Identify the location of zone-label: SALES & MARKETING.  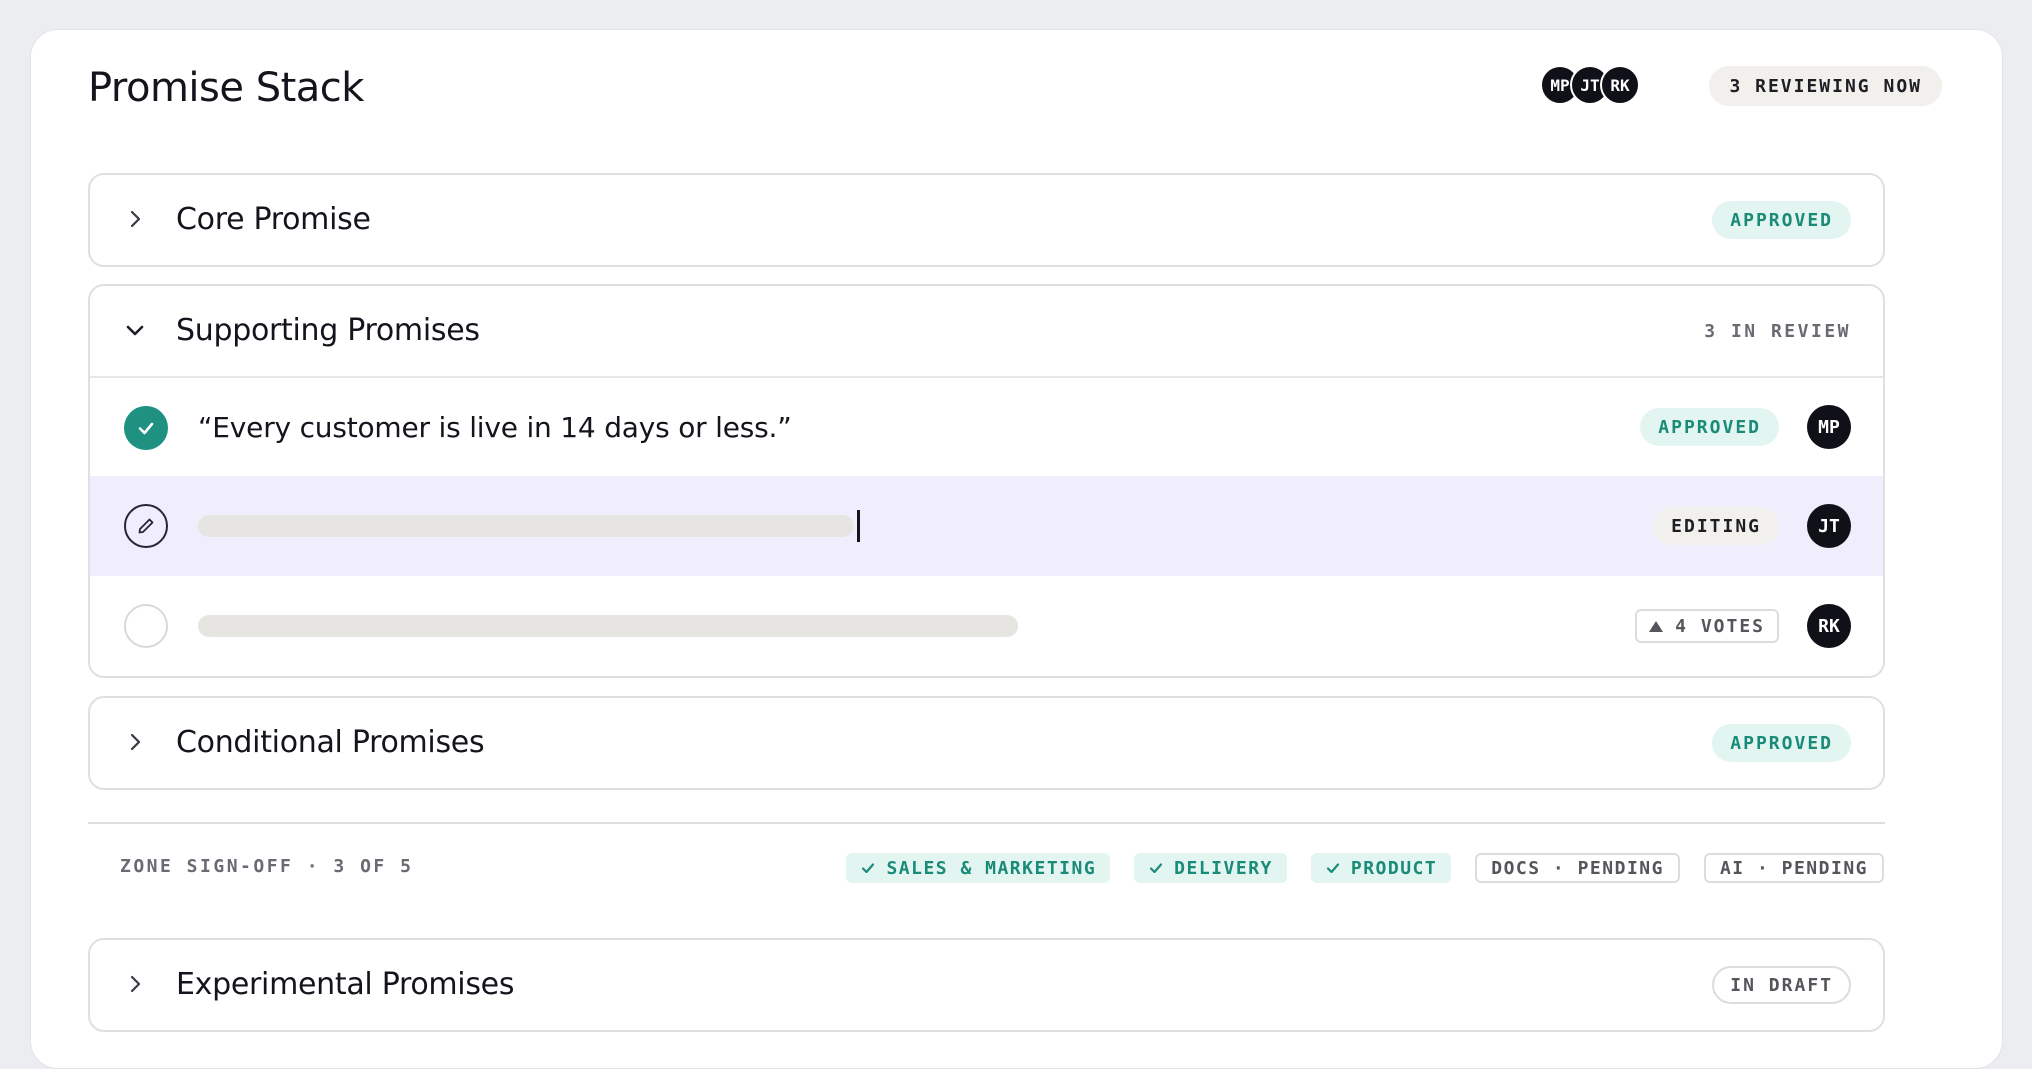
(991, 868).